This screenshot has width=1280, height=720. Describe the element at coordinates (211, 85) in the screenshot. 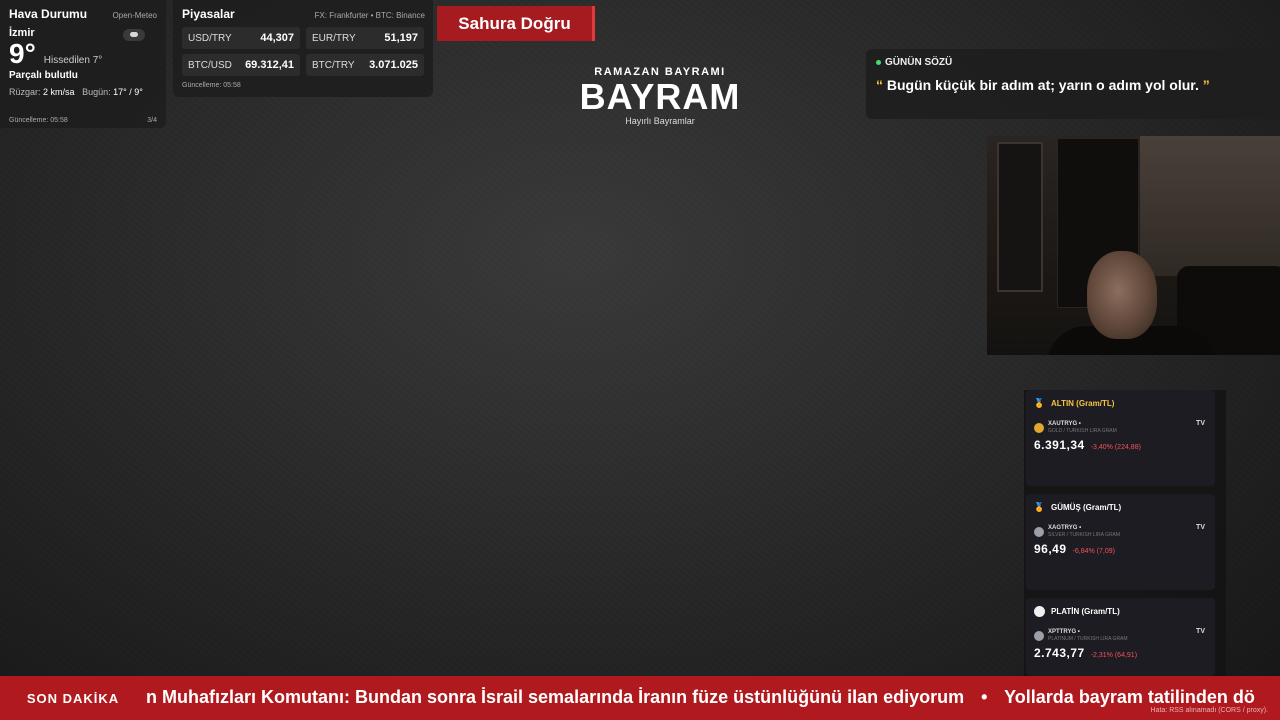

I see `markets-updated: Güncelleme: 05:58` at that location.